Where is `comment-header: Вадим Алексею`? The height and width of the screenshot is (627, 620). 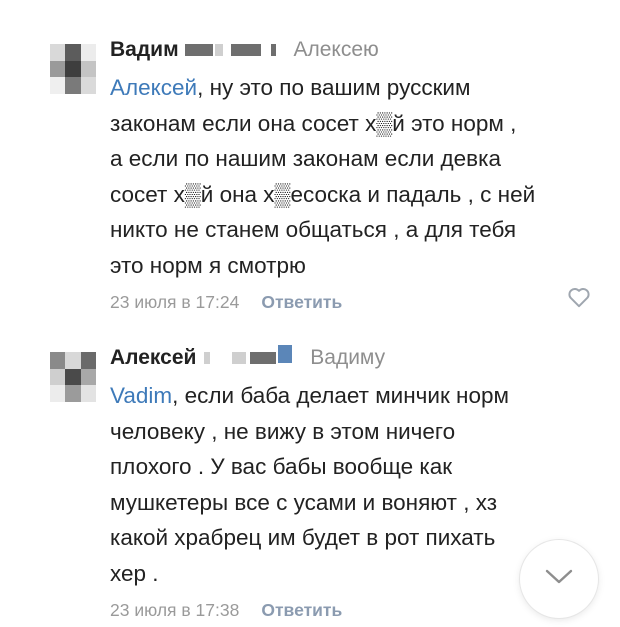
comment-header: Вадим Алексею is located at coordinates (350, 50).